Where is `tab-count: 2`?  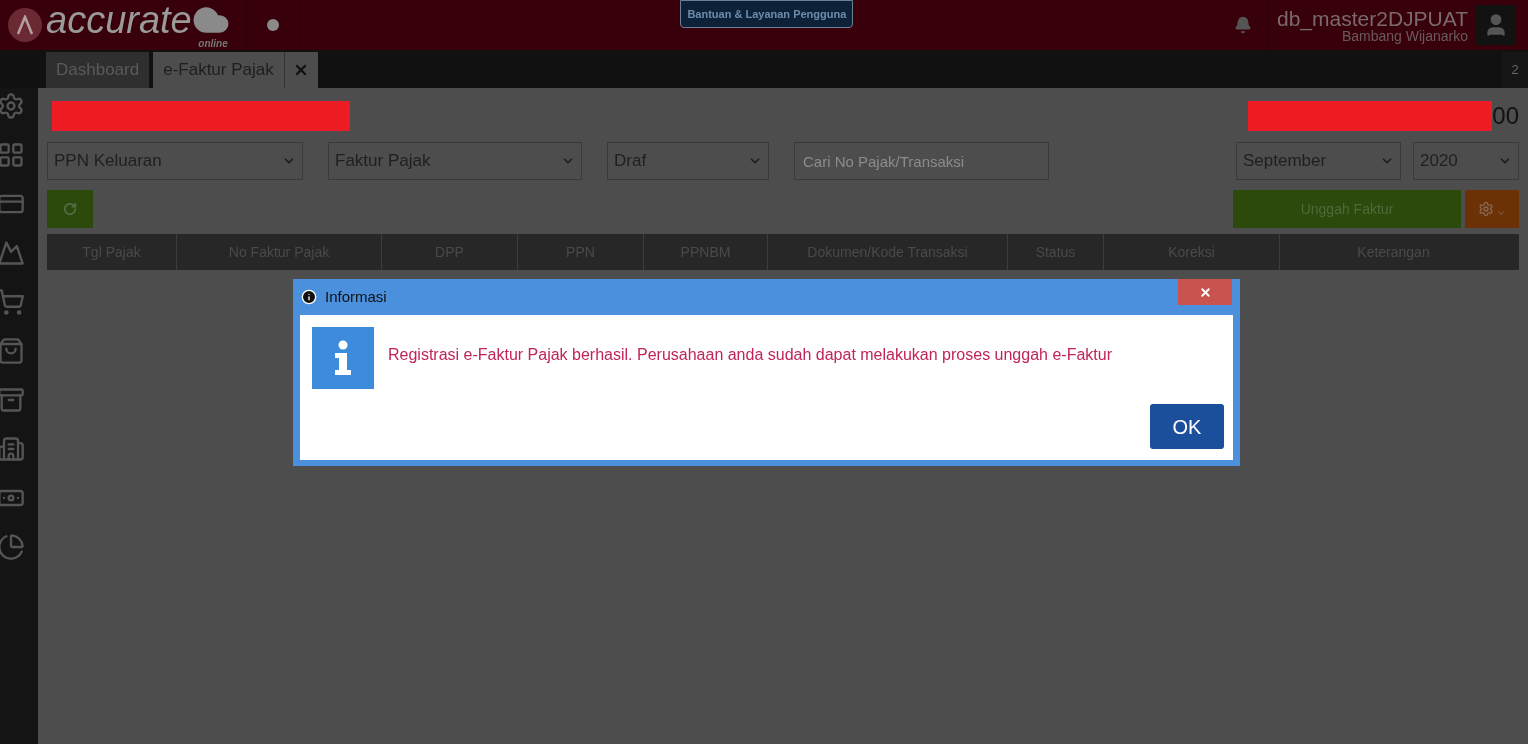
tab-count: 2 is located at coordinates (1515, 70).